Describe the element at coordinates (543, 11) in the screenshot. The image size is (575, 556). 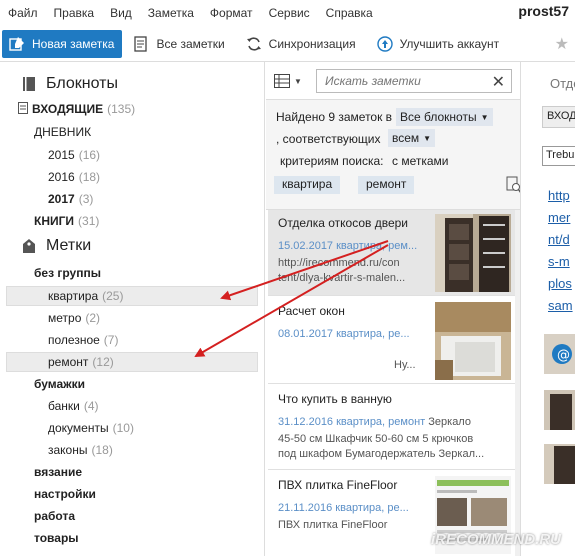
I see `username: prost57` at that location.